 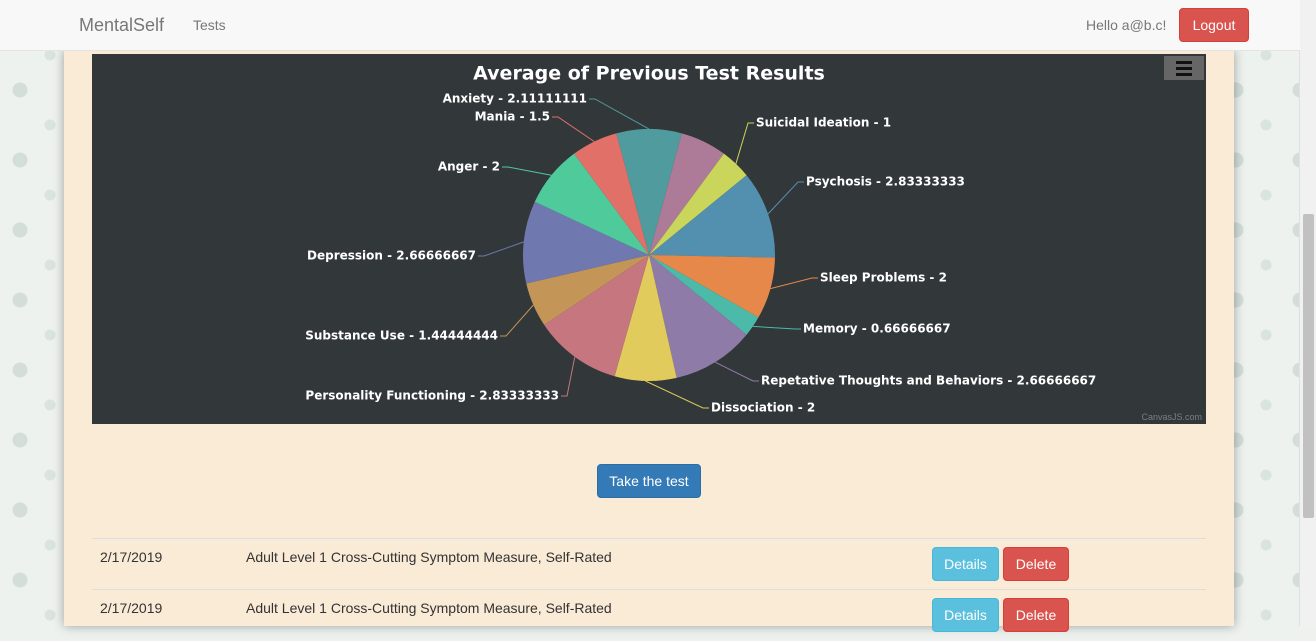 I want to click on pie-data-label: Psychosis - 2.83333333, so click(x=885, y=182).